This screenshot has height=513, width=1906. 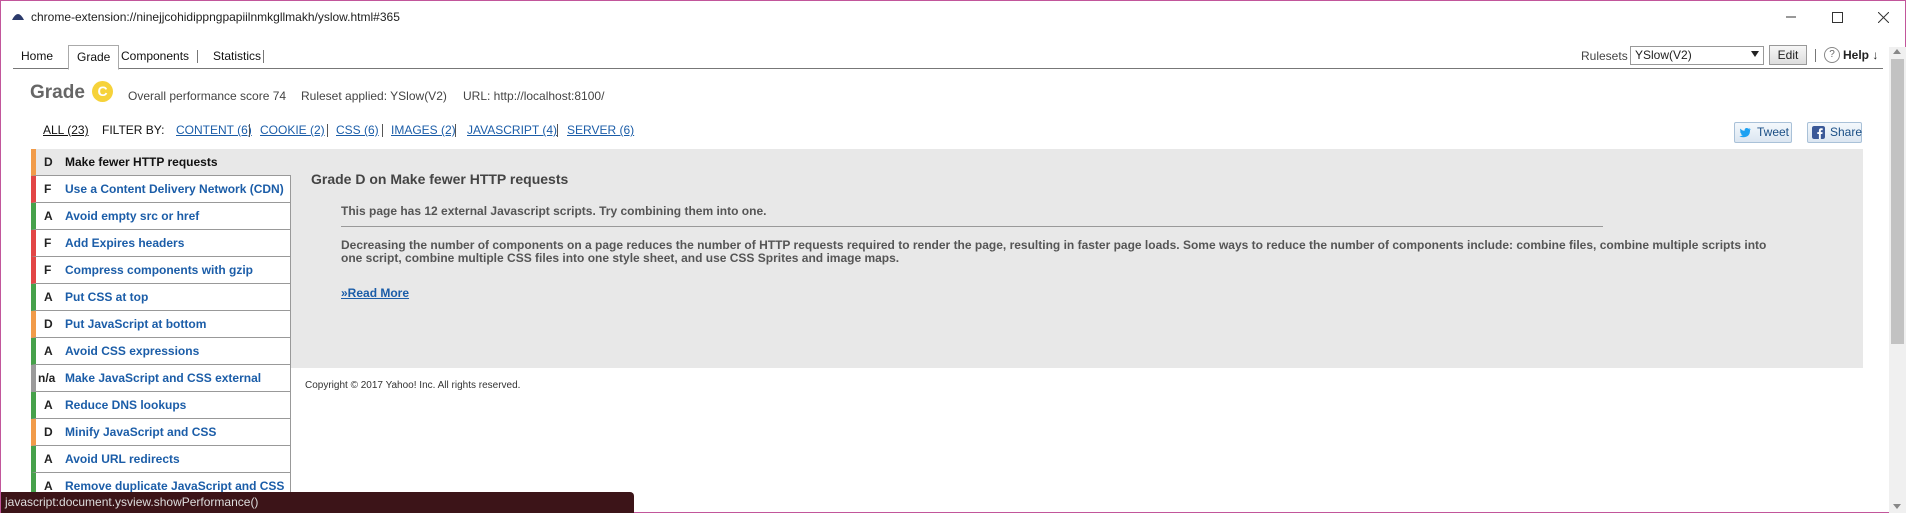 I want to click on tab-grade: Grade, so click(x=94, y=57).